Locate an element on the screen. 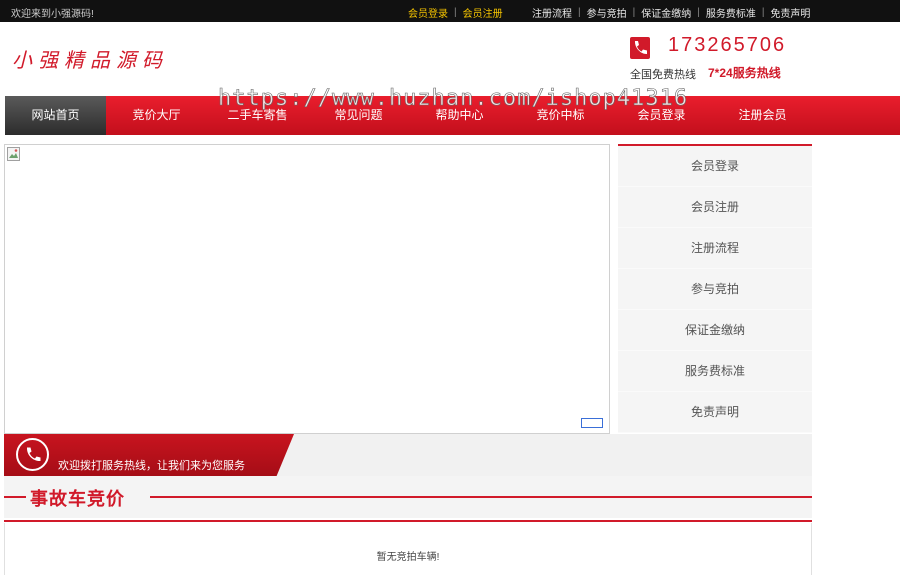 This screenshot has height=575, width=900. section-title: 事故车竞价 is located at coordinates (77, 499).